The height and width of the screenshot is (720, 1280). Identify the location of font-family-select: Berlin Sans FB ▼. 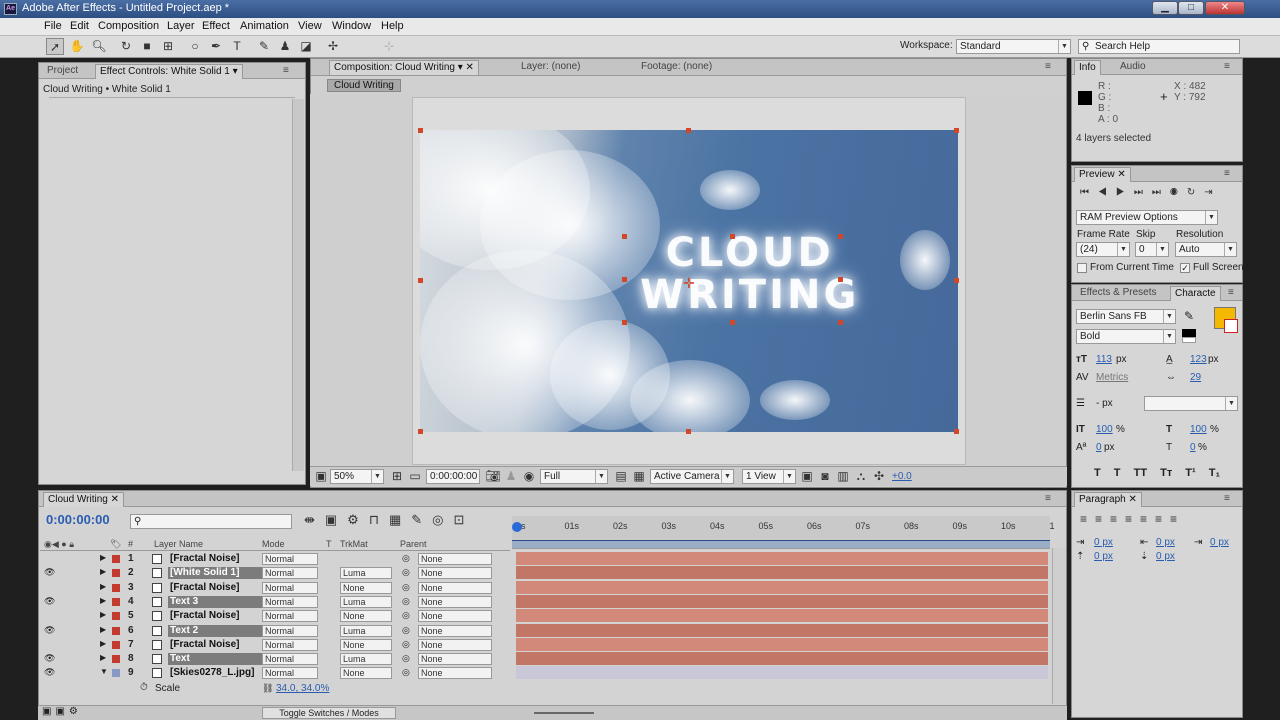
(1126, 316).